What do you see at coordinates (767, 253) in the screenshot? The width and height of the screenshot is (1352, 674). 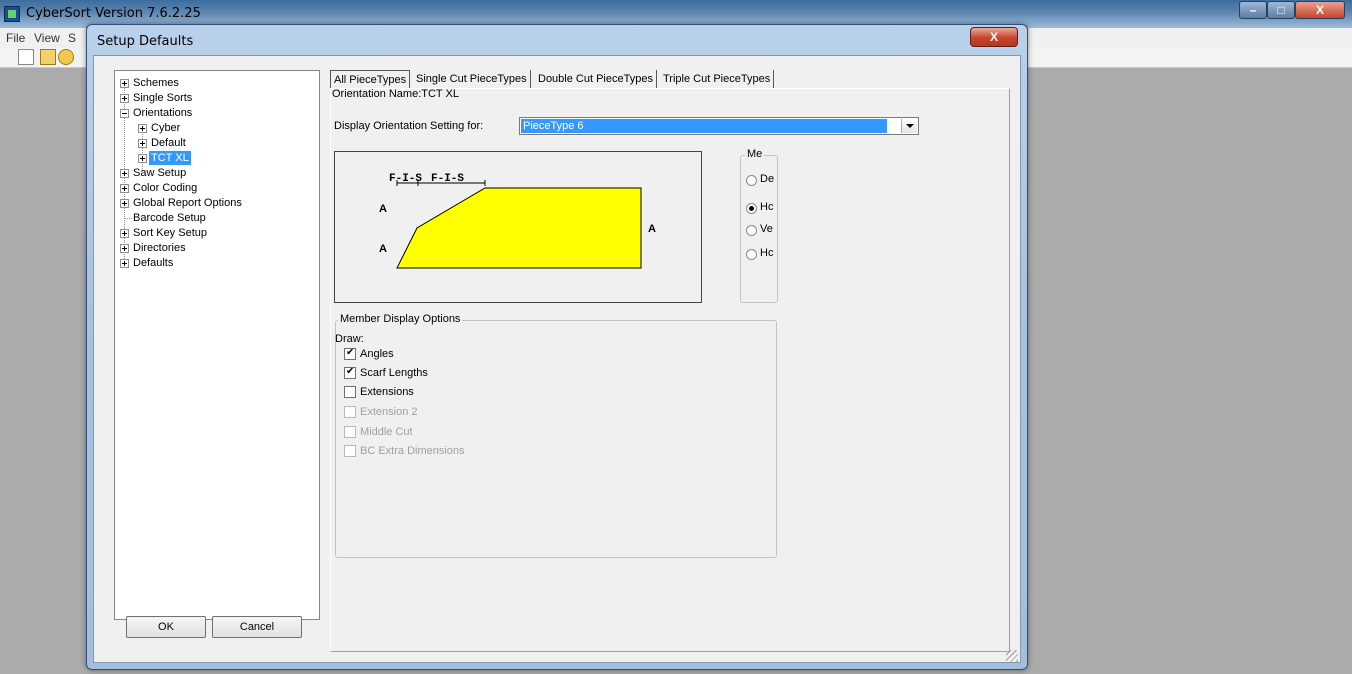 I see `radio-hc-2-label: Hc` at bounding box center [767, 253].